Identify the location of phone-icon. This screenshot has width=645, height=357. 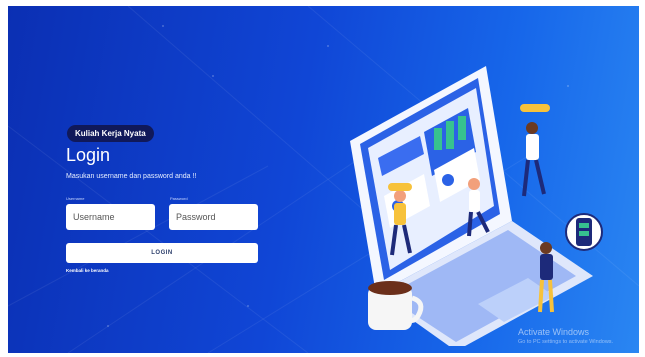
(584, 232).